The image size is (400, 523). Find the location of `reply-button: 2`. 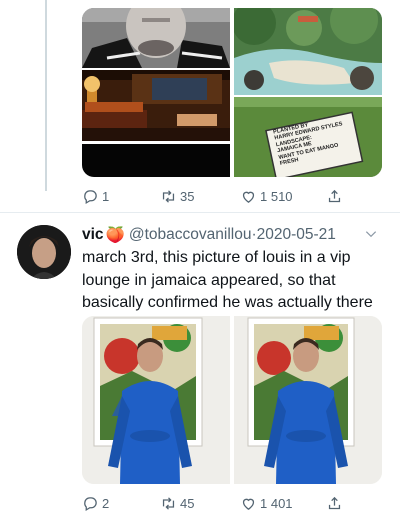

reply-button: 2 is located at coordinates (95, 503).